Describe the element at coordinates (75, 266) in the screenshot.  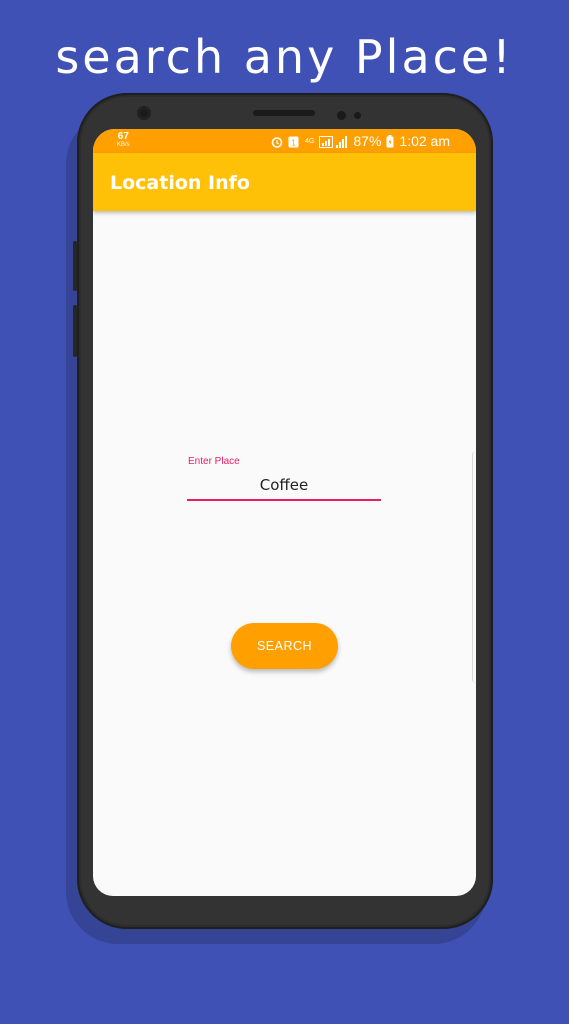
I see `volume-up-button` at that location.